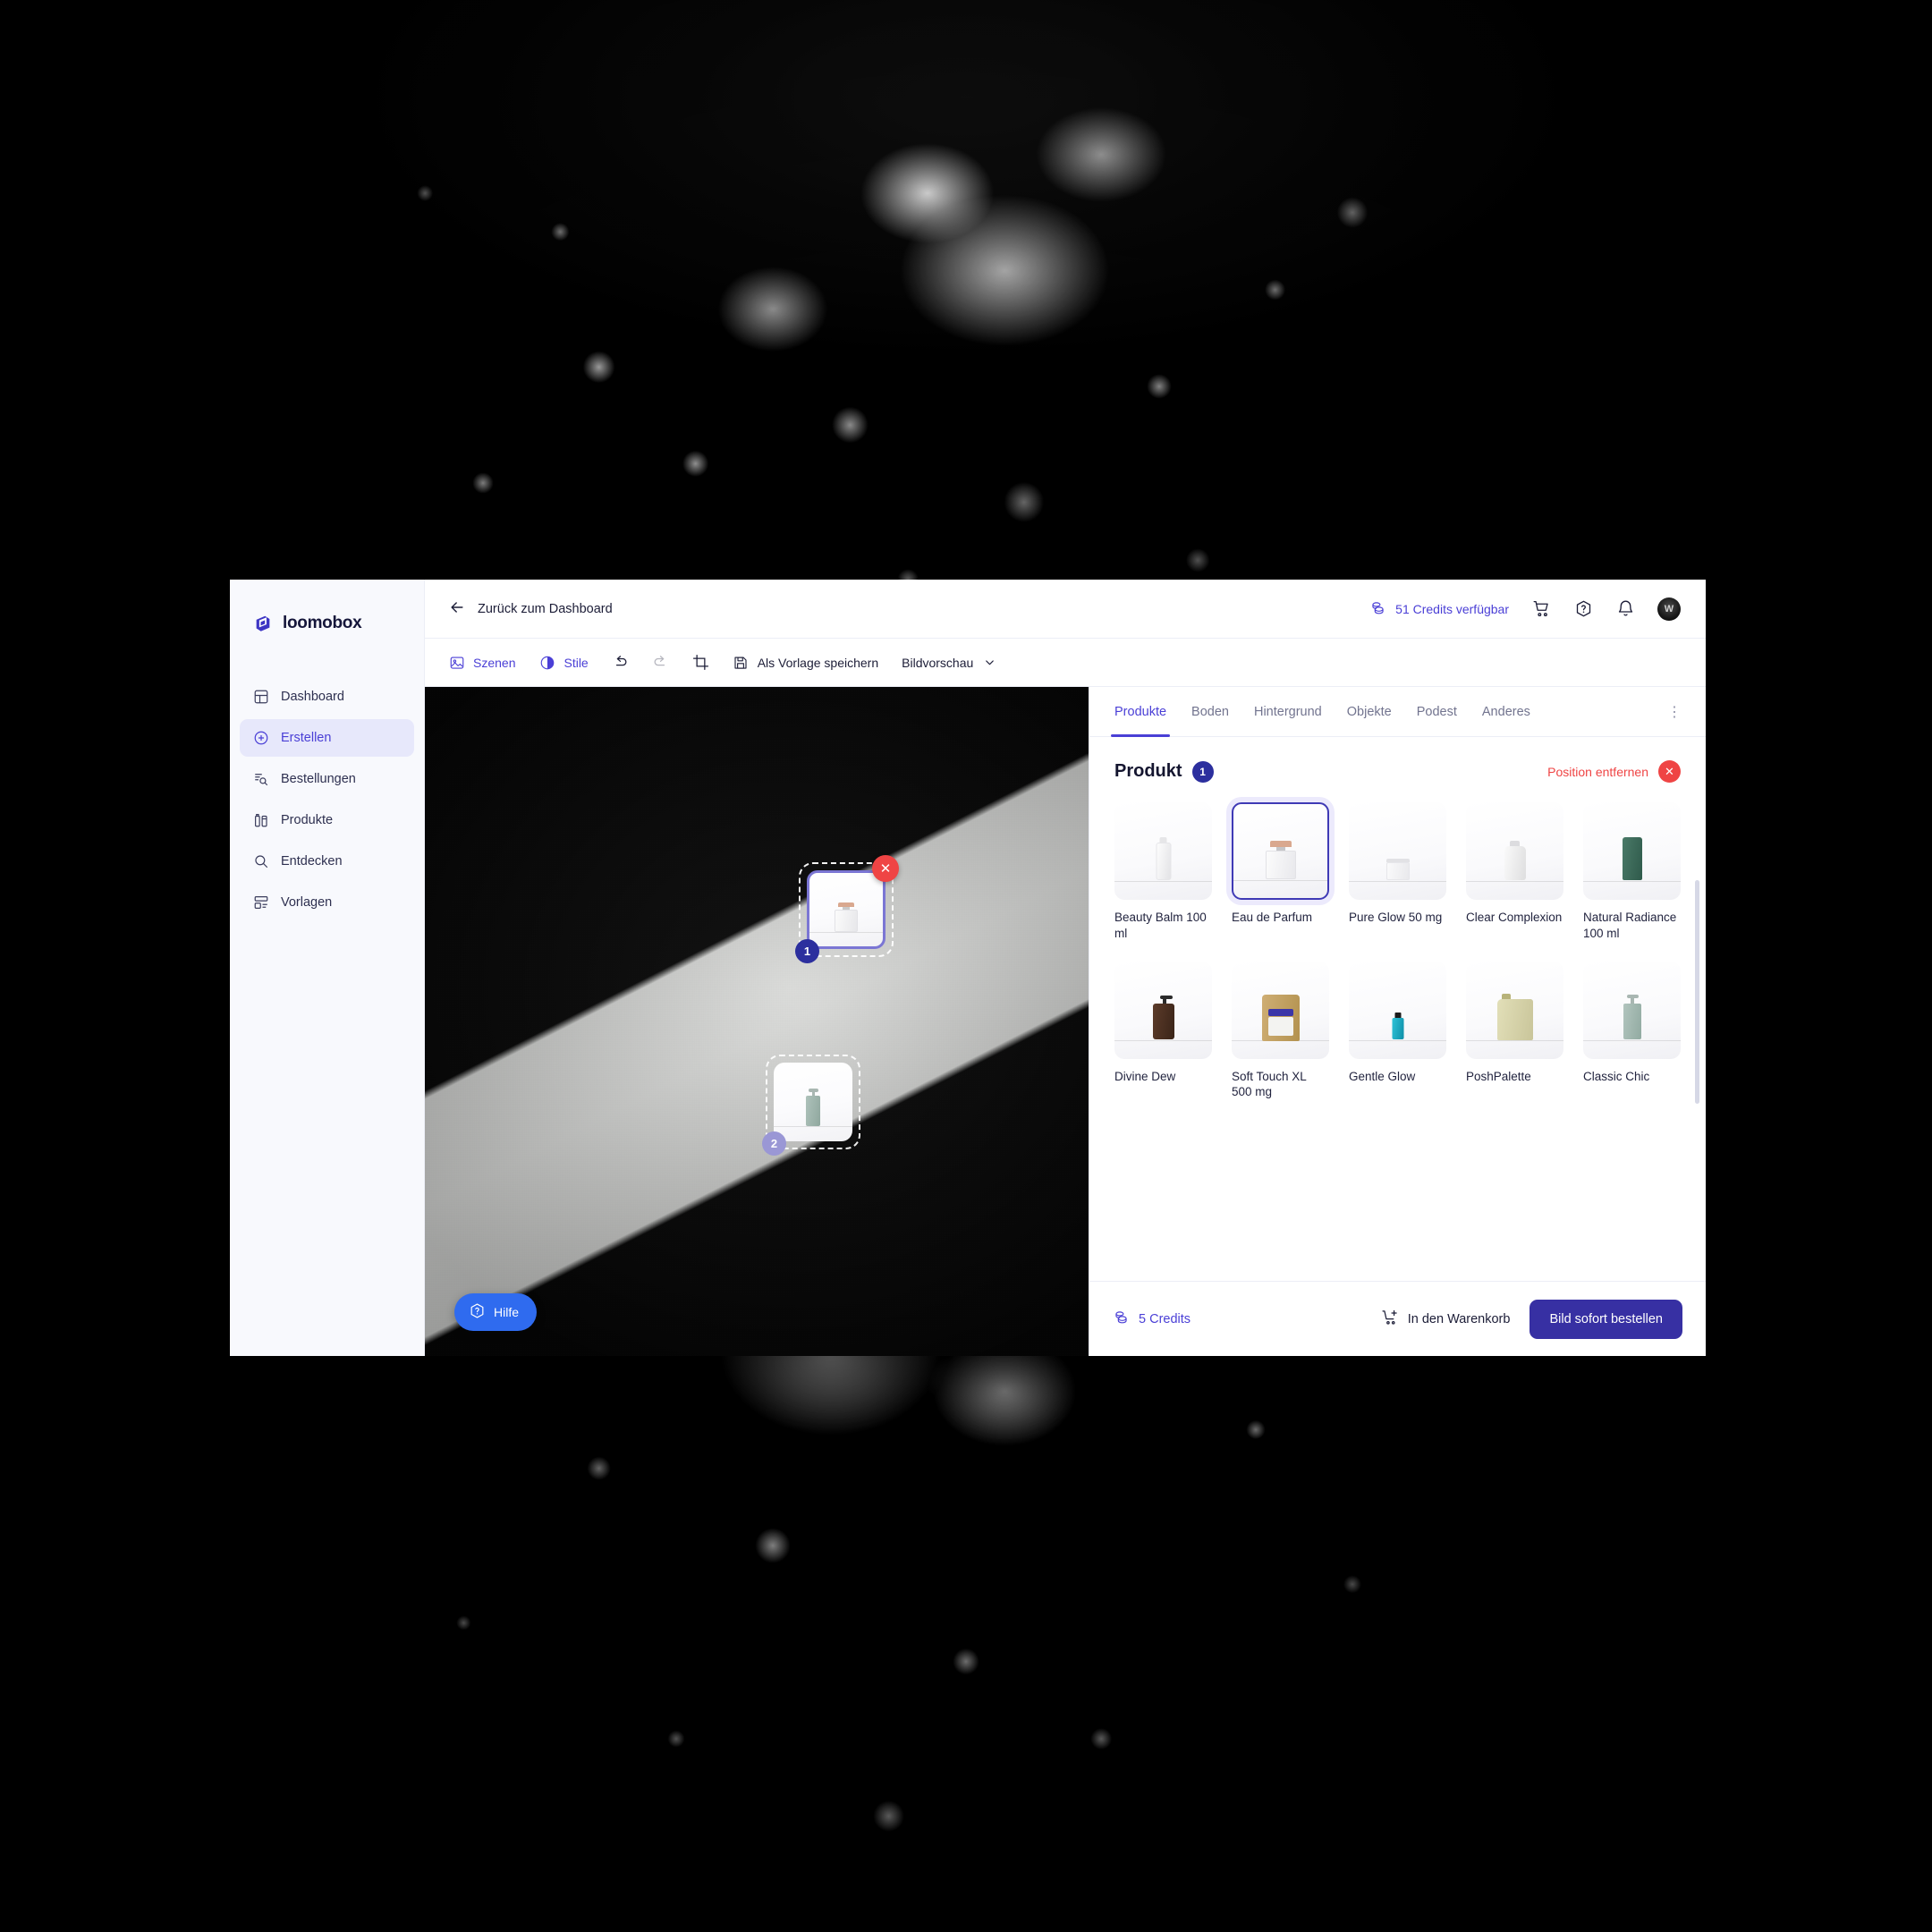 This screenshot has height=1932, width=1932. What do you see at coordinates (1541, 609) in the screenshot?
I see `shopping-cart-icon` at bounding box center [1541, 609].